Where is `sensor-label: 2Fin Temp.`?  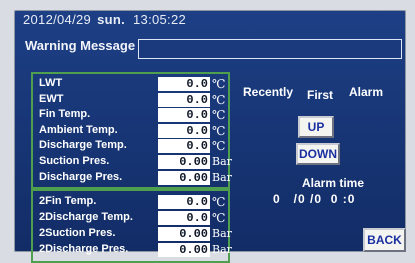 sensor-label: 2Fin Temp. is located at coordinates (68, 201).